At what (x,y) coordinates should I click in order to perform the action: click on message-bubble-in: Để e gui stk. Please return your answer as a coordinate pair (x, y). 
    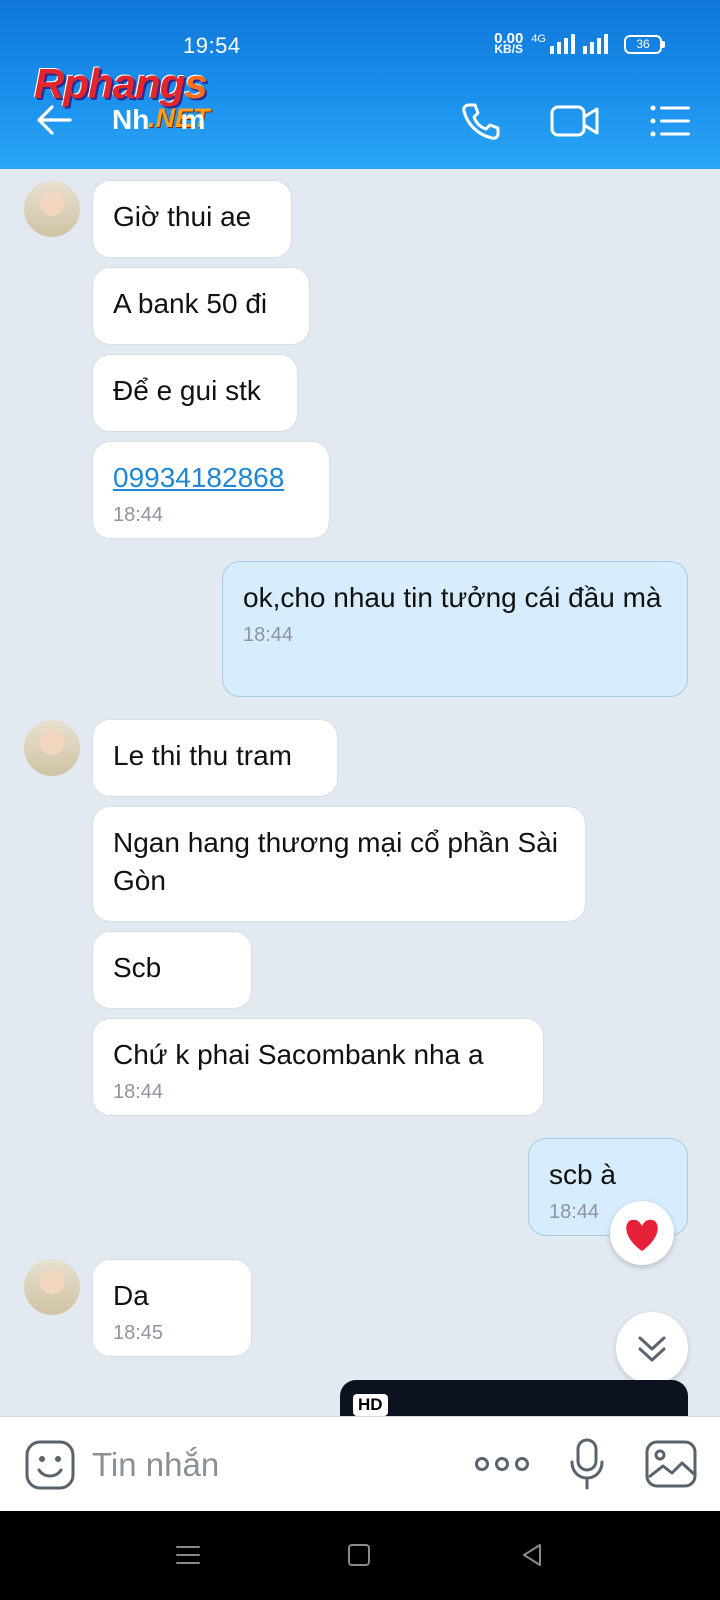
    Looking at the image, I should click on (195, 393).